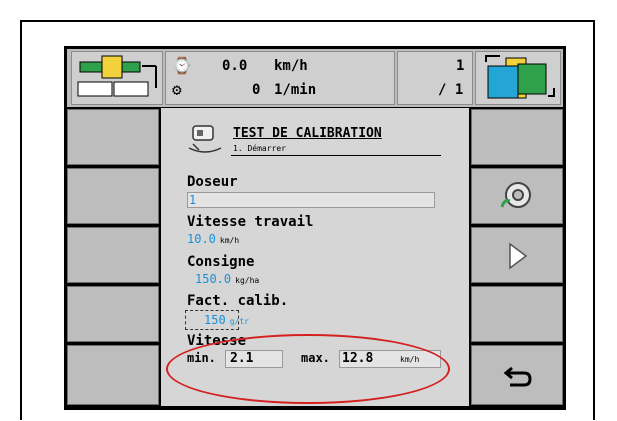  What do you see at coordinates (280, 78) in the screenshot?
I see `speed-rpm-cell: ⌚ ⚙ 0.0 km/h 0 1/min` at bounding box center [280, 78].